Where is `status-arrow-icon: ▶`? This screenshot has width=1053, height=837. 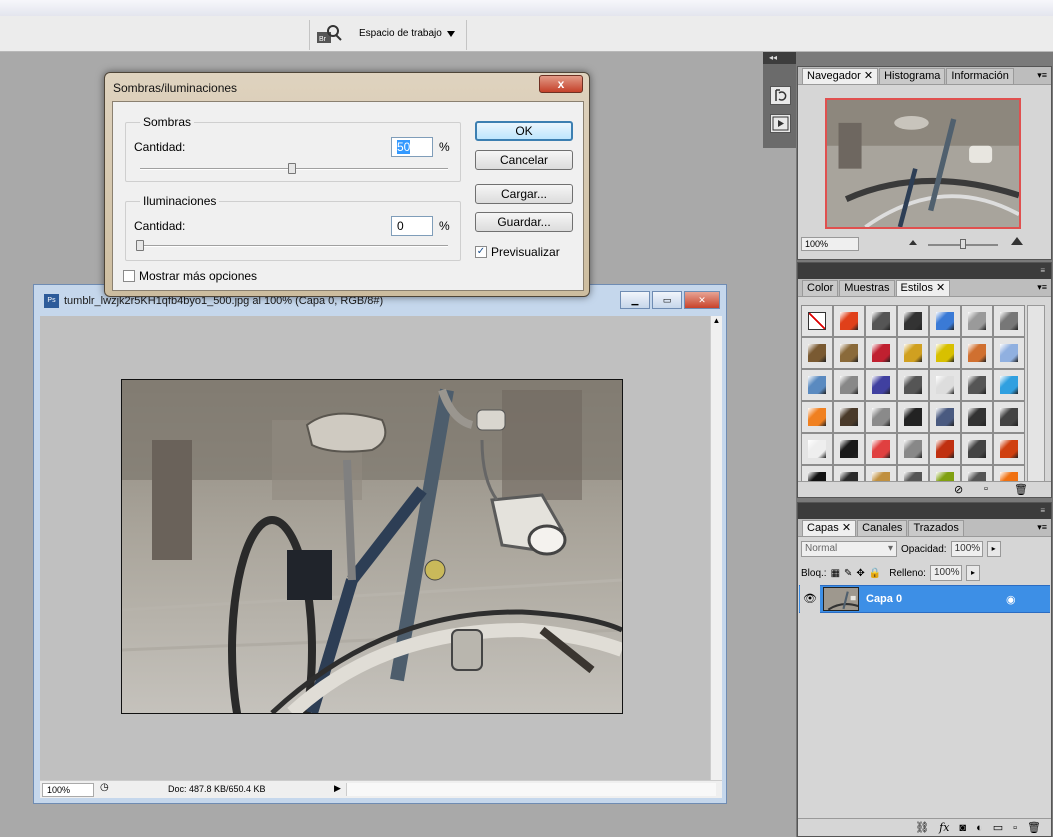
status-arrow-icon: ▶ is located at coordinates (337, 788).